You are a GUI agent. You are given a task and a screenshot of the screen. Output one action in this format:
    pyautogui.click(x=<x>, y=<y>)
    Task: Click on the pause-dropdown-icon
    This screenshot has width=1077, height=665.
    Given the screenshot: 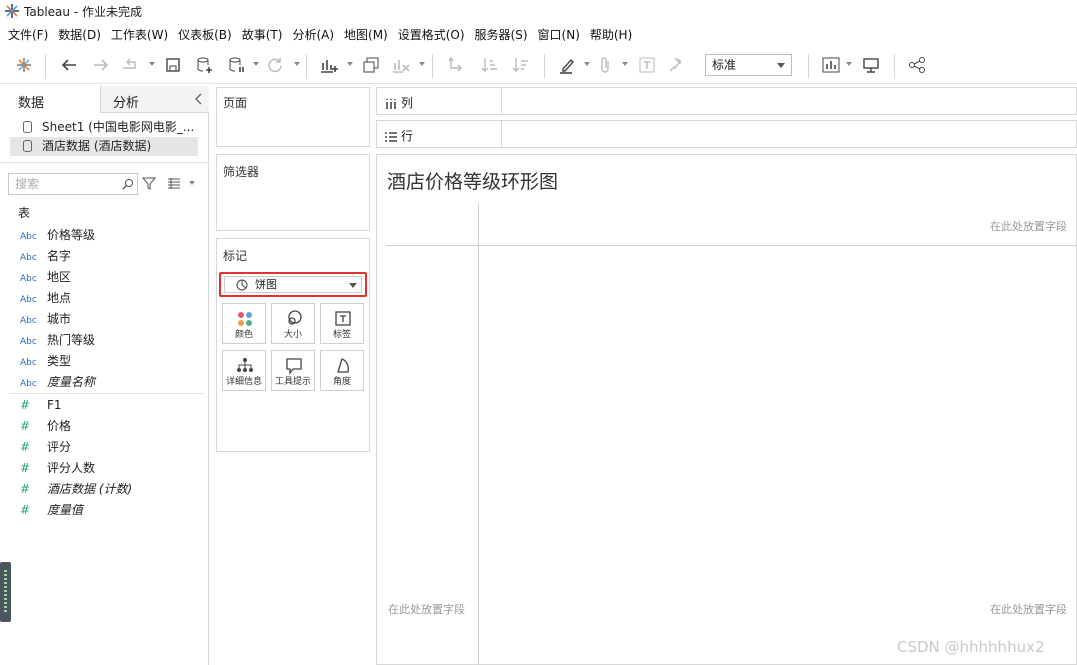 What is the action you would take?
    pyautogui.click(x=256, y=64)
    